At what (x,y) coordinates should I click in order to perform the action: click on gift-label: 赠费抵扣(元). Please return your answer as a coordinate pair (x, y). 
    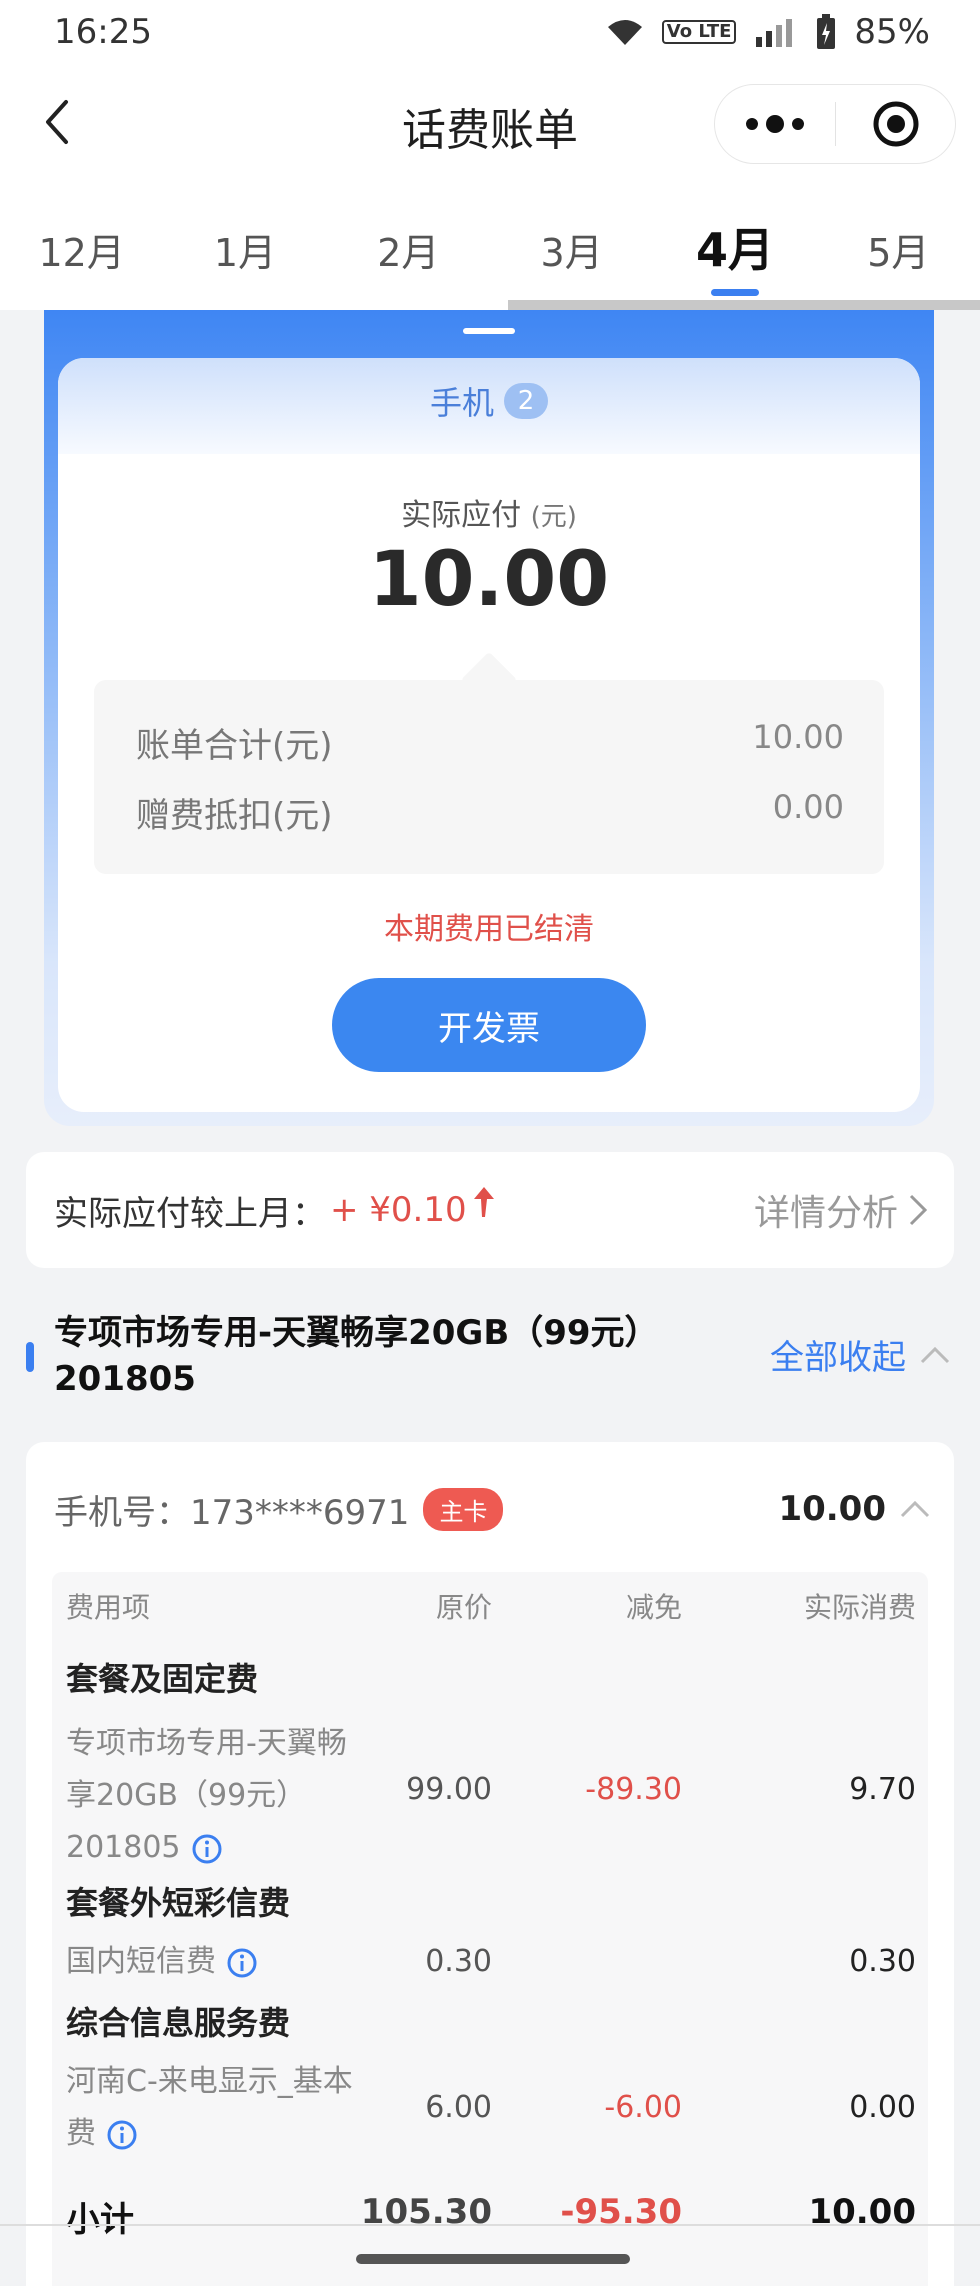
    Looking at the image, I should click on (234, 816).